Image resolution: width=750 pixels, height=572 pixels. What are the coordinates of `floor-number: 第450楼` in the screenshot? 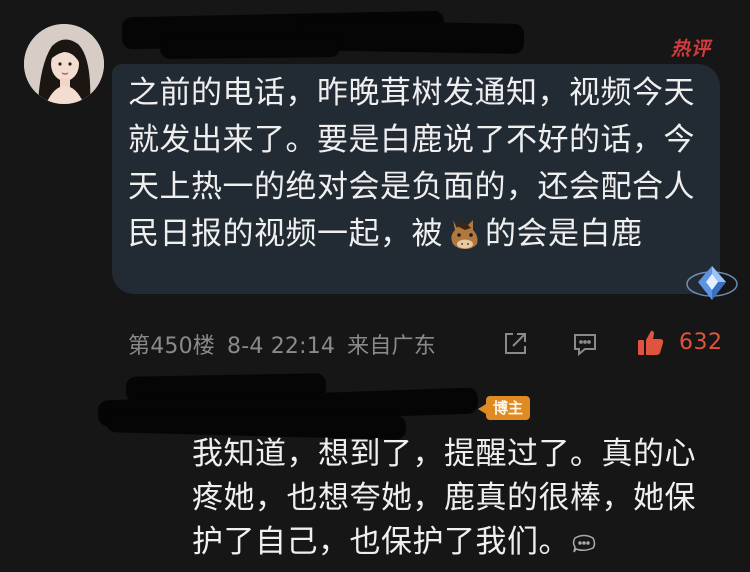 It's located at (171, 346).